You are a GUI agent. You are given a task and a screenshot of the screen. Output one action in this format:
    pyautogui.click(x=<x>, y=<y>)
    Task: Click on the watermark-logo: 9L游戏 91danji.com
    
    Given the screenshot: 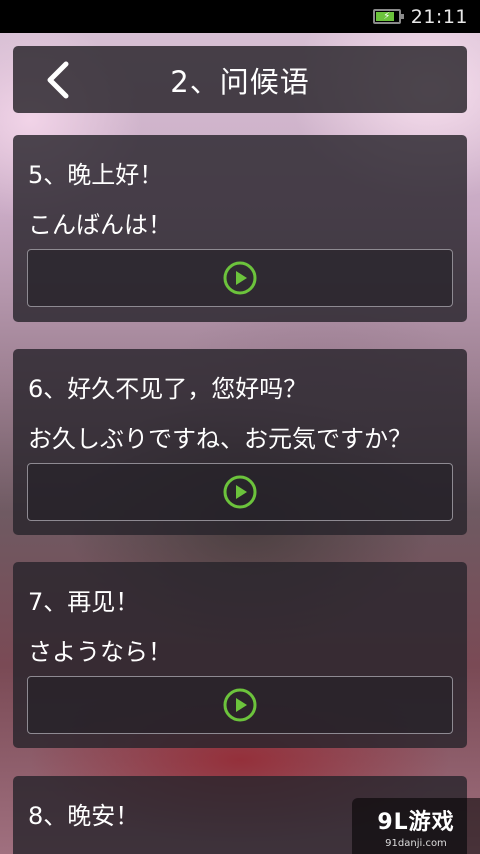 What is the action you would take?
    pyautogui.click(x=416, y=826)
    